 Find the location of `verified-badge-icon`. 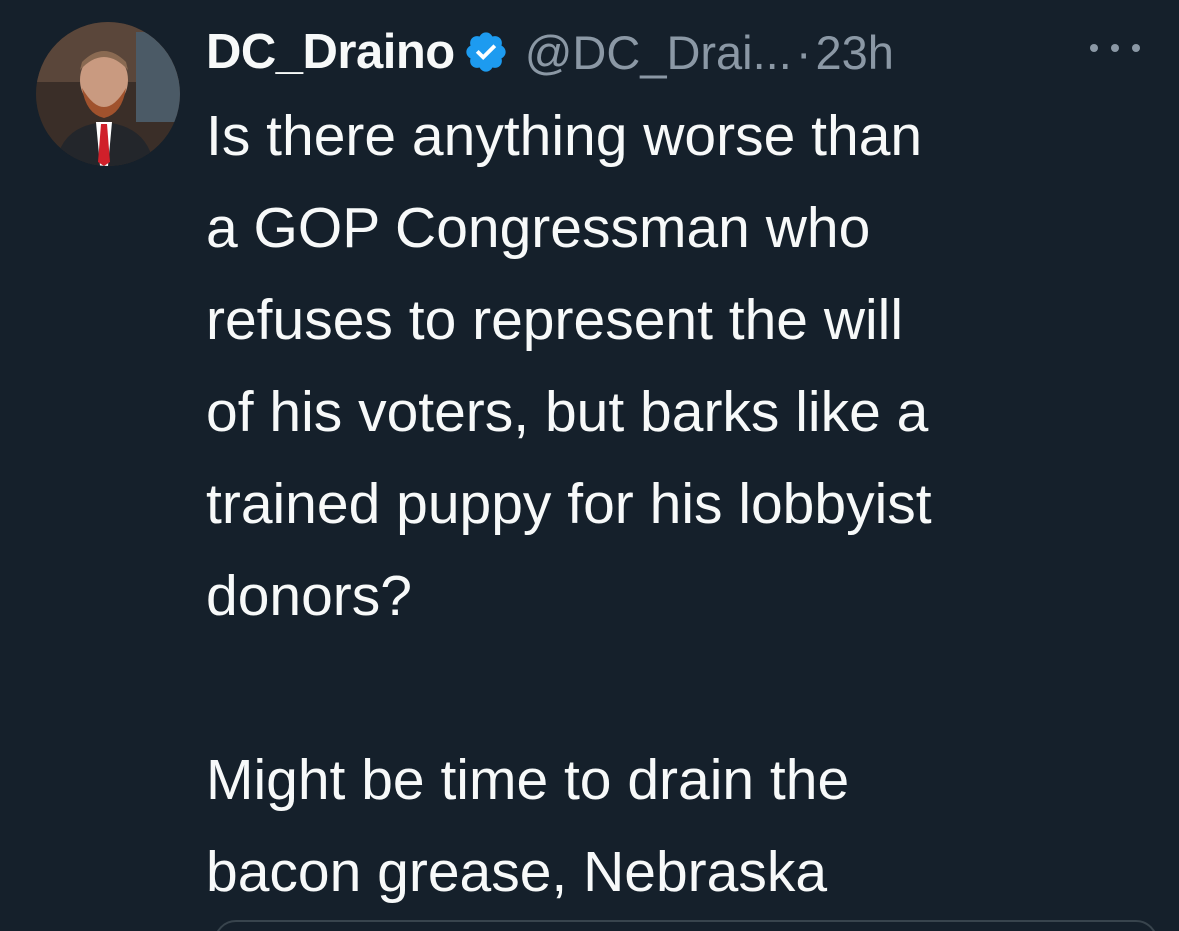

verified-badge-icon is located at coordinates (486, 52).